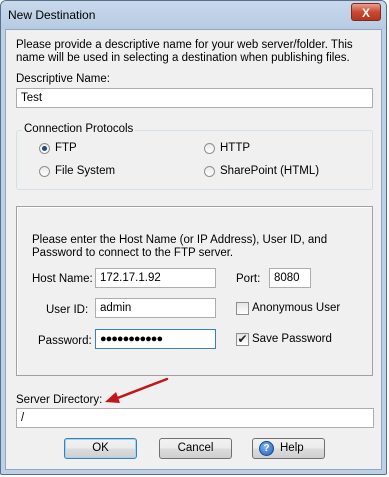  I want to click on save-password-checkbox: ✔ Save Password, so click(291, 339).